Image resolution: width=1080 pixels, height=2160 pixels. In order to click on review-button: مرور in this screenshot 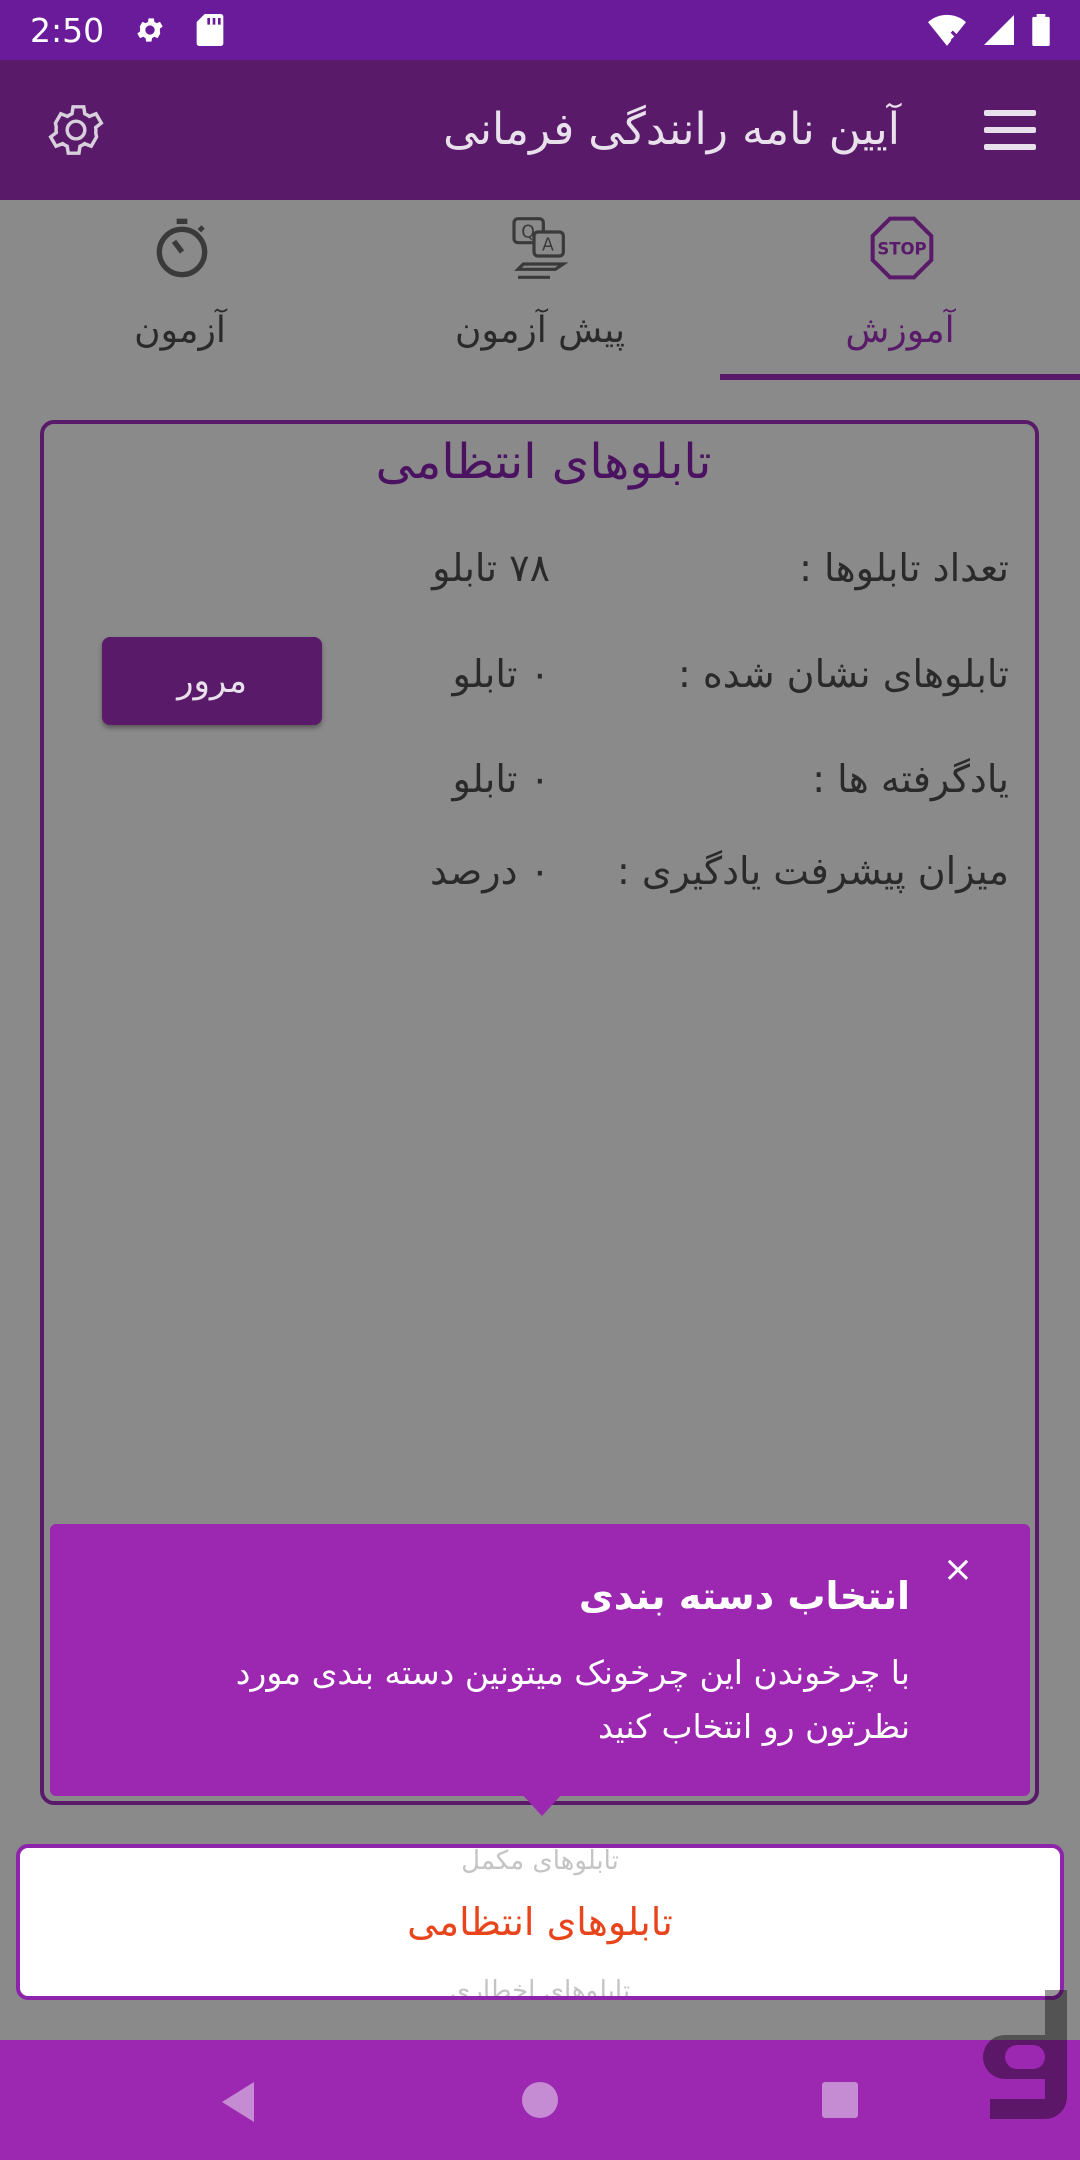, I will do `click(212, 681)`.